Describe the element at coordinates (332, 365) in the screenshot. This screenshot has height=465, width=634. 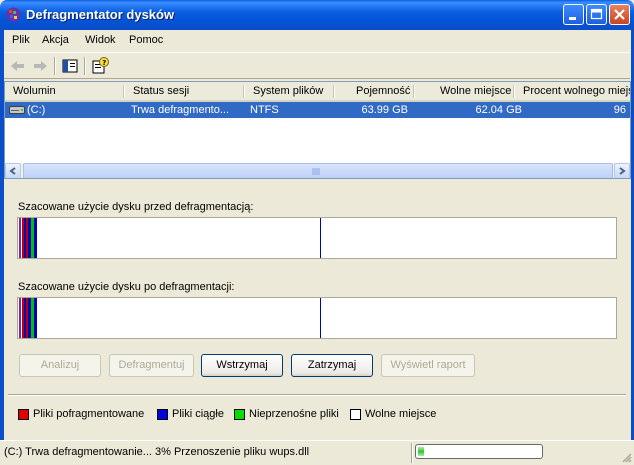
I see `stop-button: Zatrzymaj` at that location.